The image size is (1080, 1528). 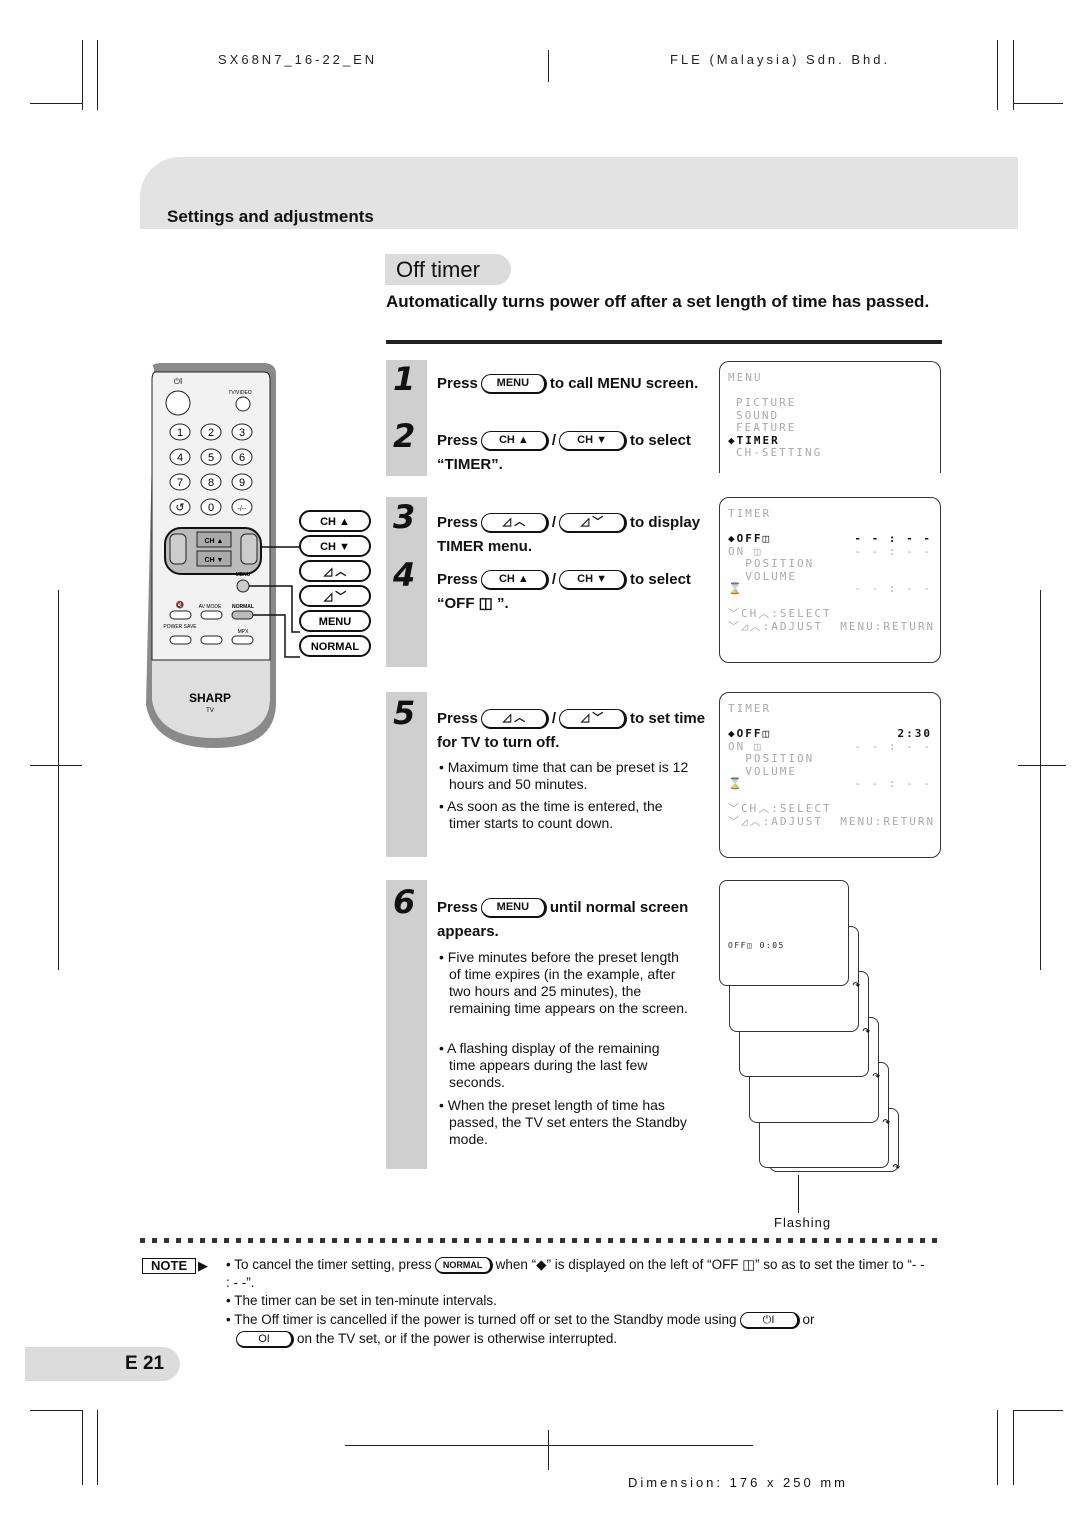 I want to click on volume-up-key: ◿ ︿, so click(x=514, y=523).